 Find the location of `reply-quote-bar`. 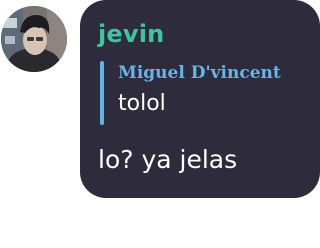

reply-quote-bar is located at coordinates (102, 93).